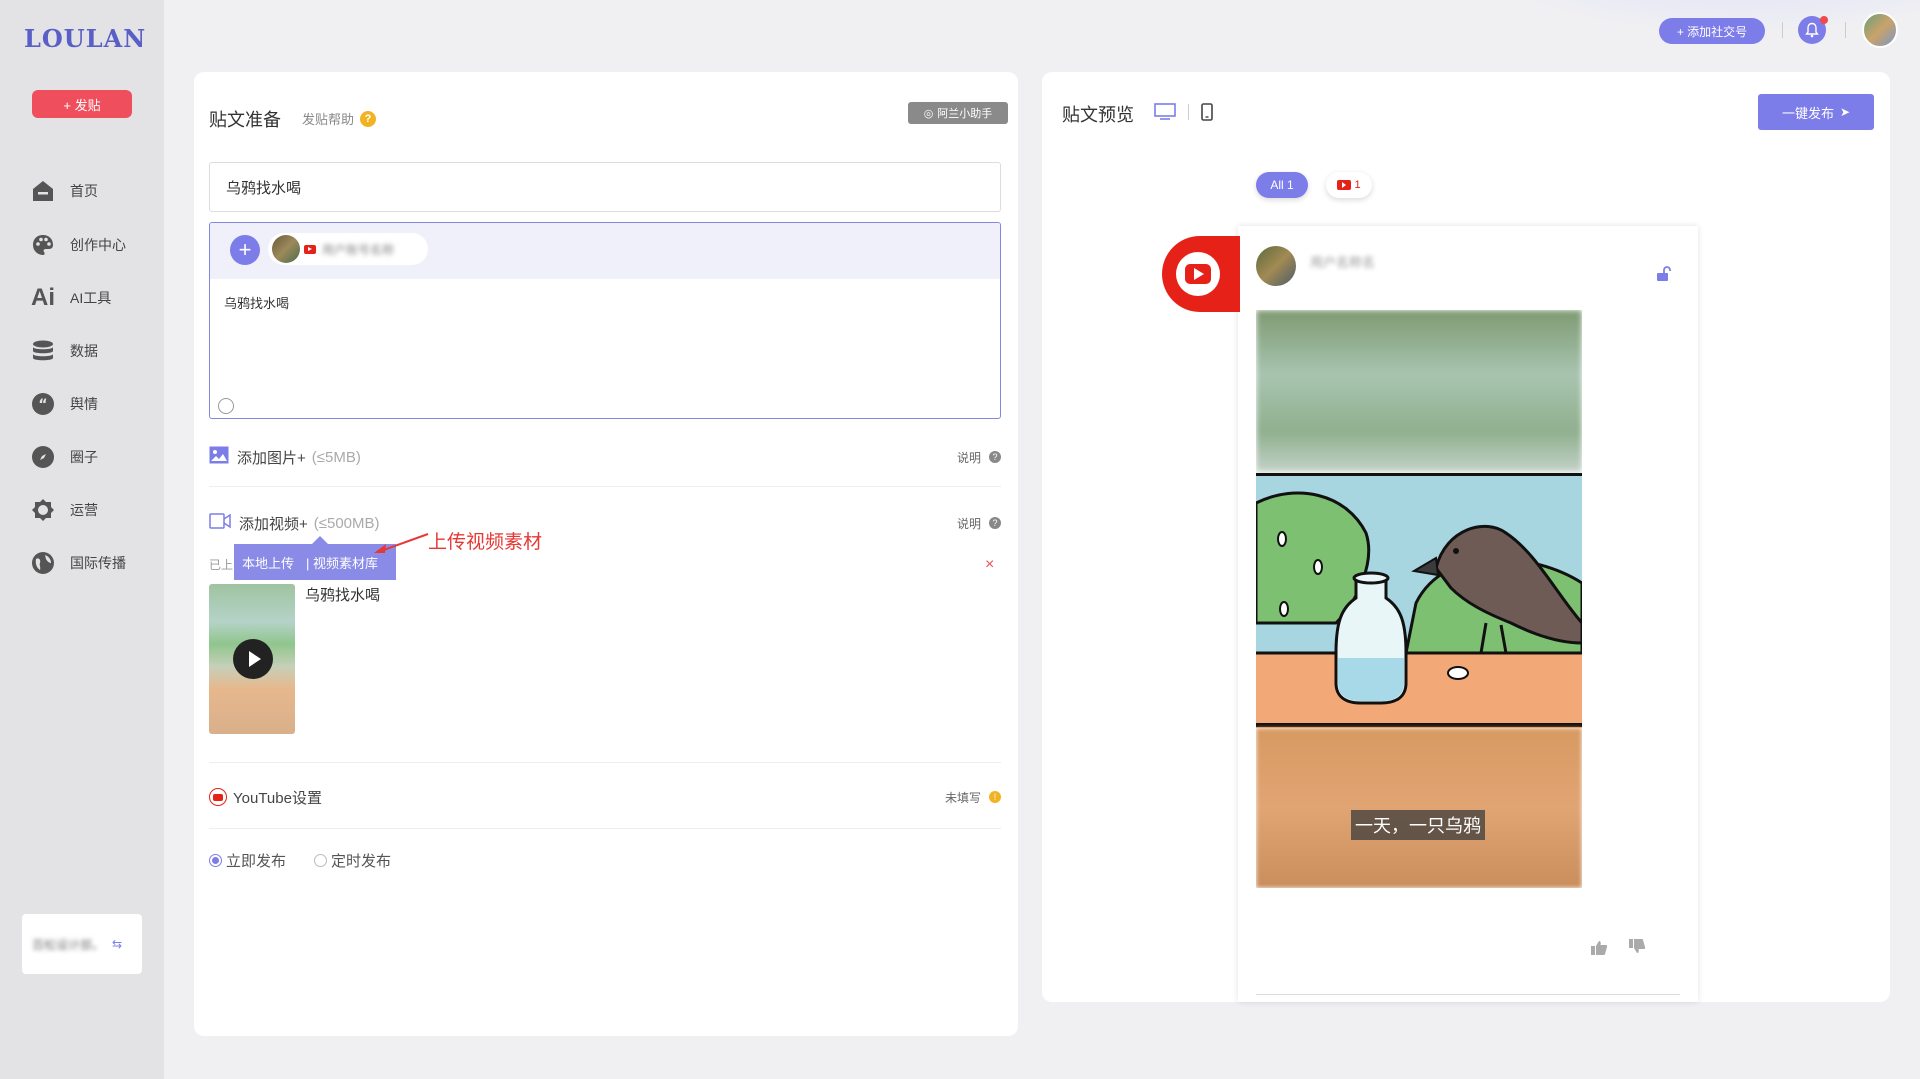  I want to click on app-logo: LOULAN, so click(85, 38).